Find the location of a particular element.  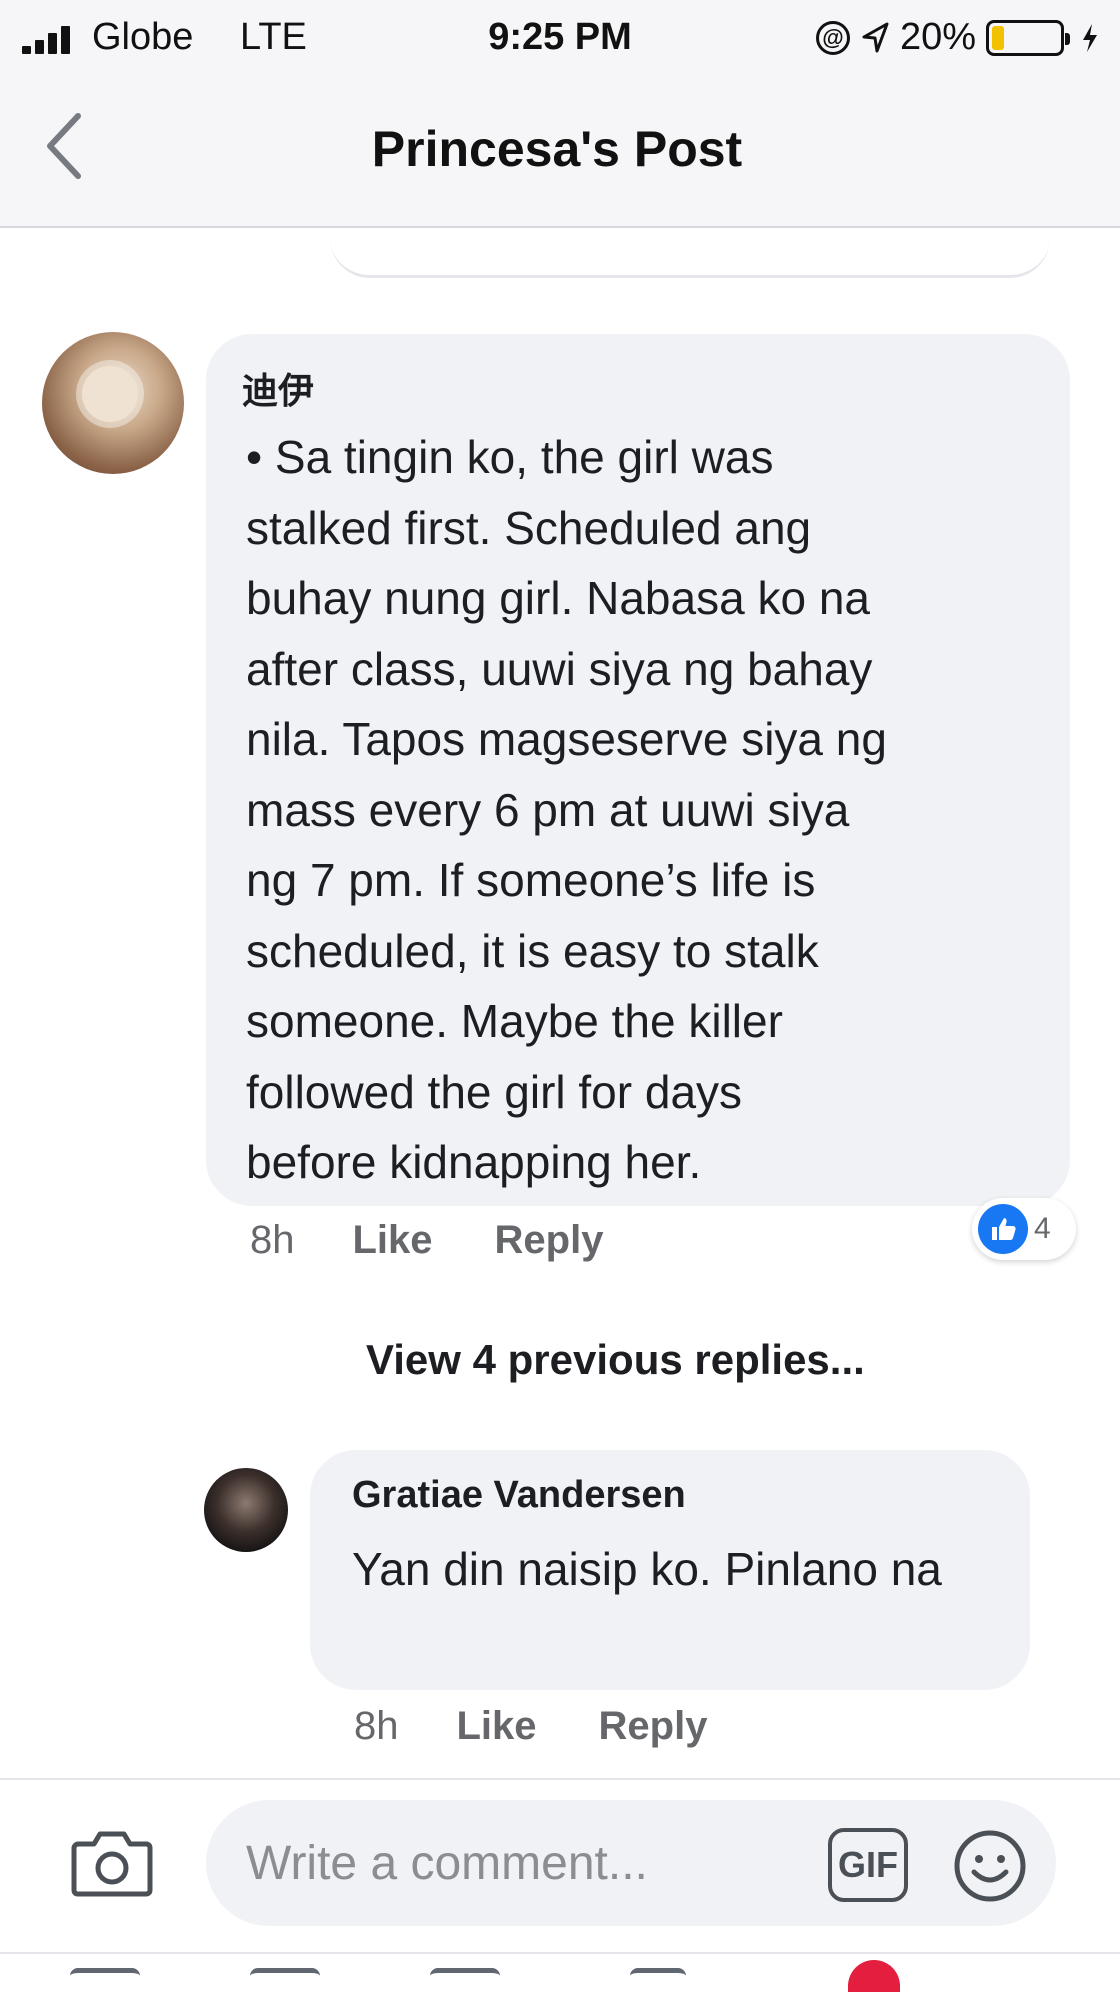

emoji-button is located at coordinates (990, 1866).